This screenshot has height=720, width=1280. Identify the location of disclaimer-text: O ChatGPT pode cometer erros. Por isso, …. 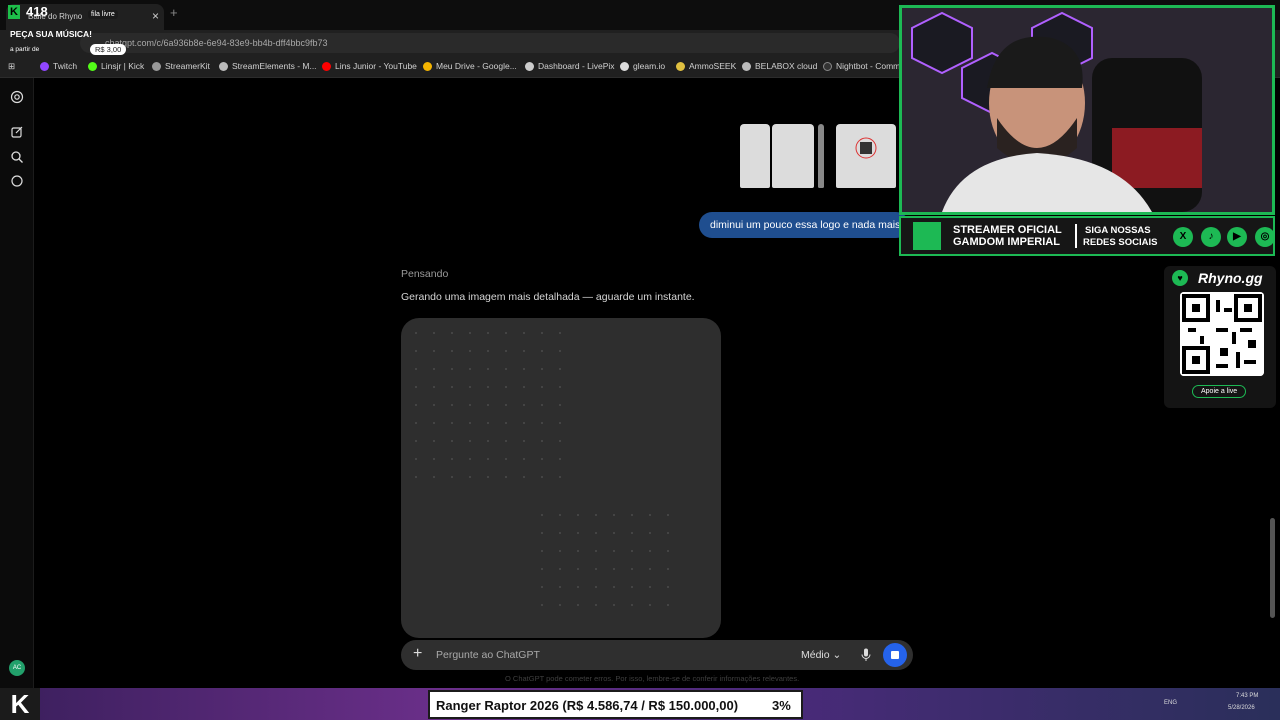
(652, 678).